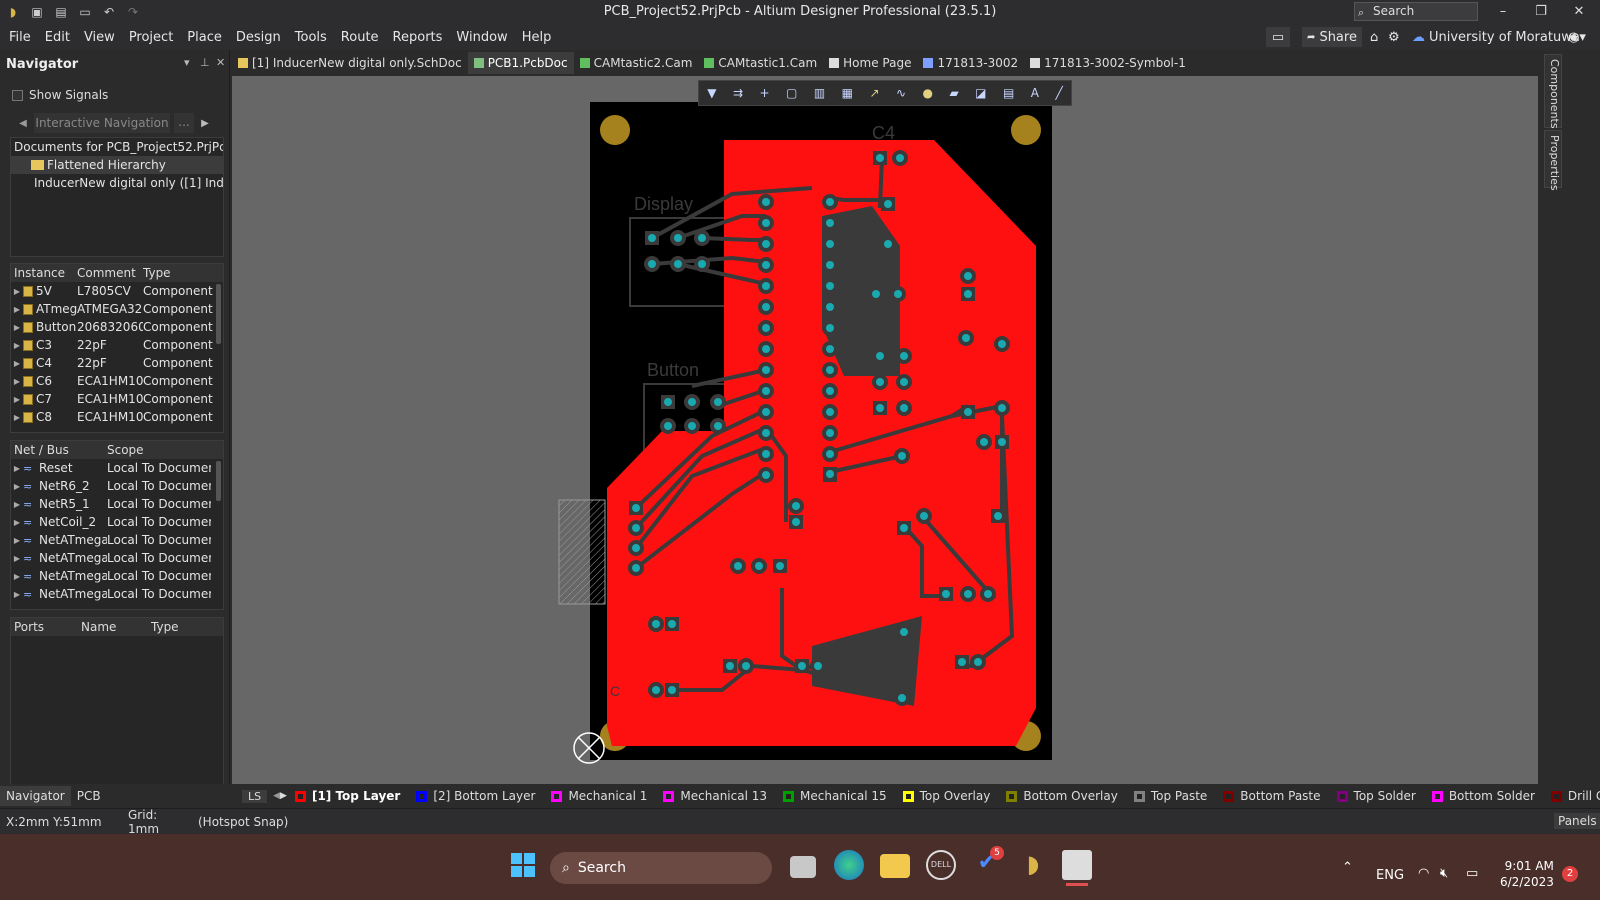 The width and height of the screenshot is (1600, 900). What do you see at coordinates (159, 450) in the screenshot?
I see `col-scope: Scope` at bounding box center [159, 450].